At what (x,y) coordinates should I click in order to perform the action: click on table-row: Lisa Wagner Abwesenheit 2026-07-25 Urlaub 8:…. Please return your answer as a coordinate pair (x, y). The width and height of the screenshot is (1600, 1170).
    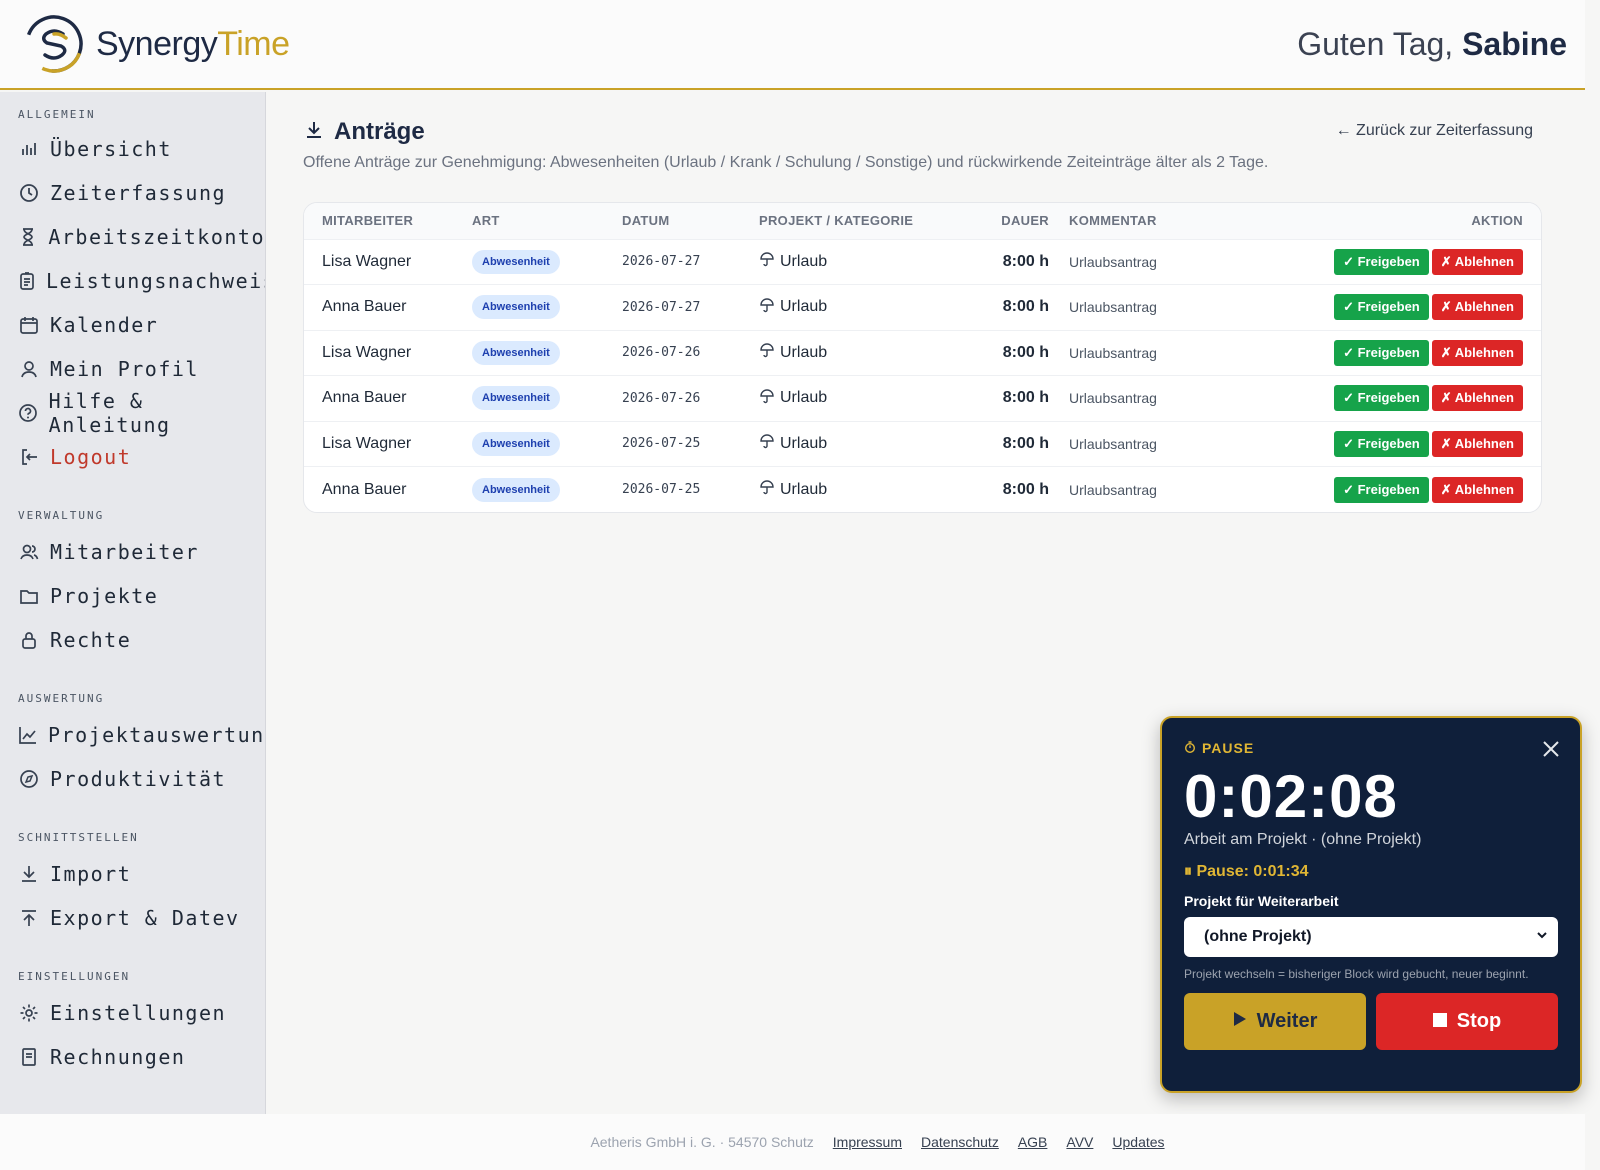
    Looking at the image, I should click on (922, 443).